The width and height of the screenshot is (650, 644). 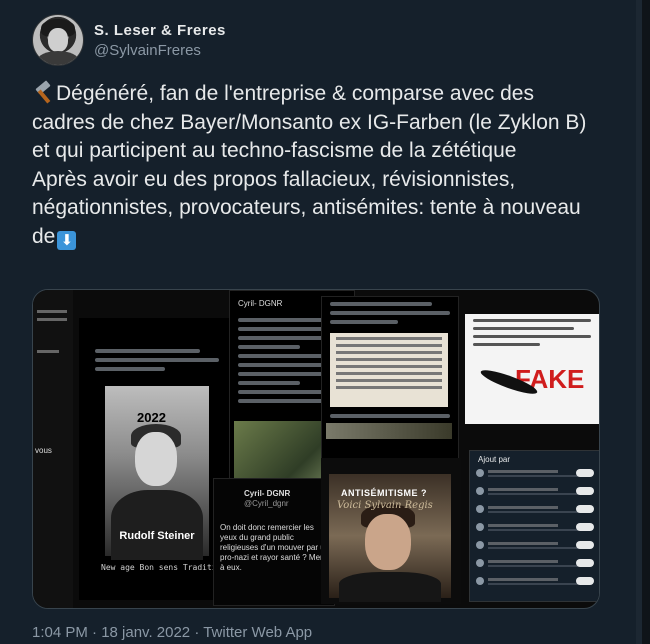 I want to click on anthro-year: 2022, so click(x=151, y=417).